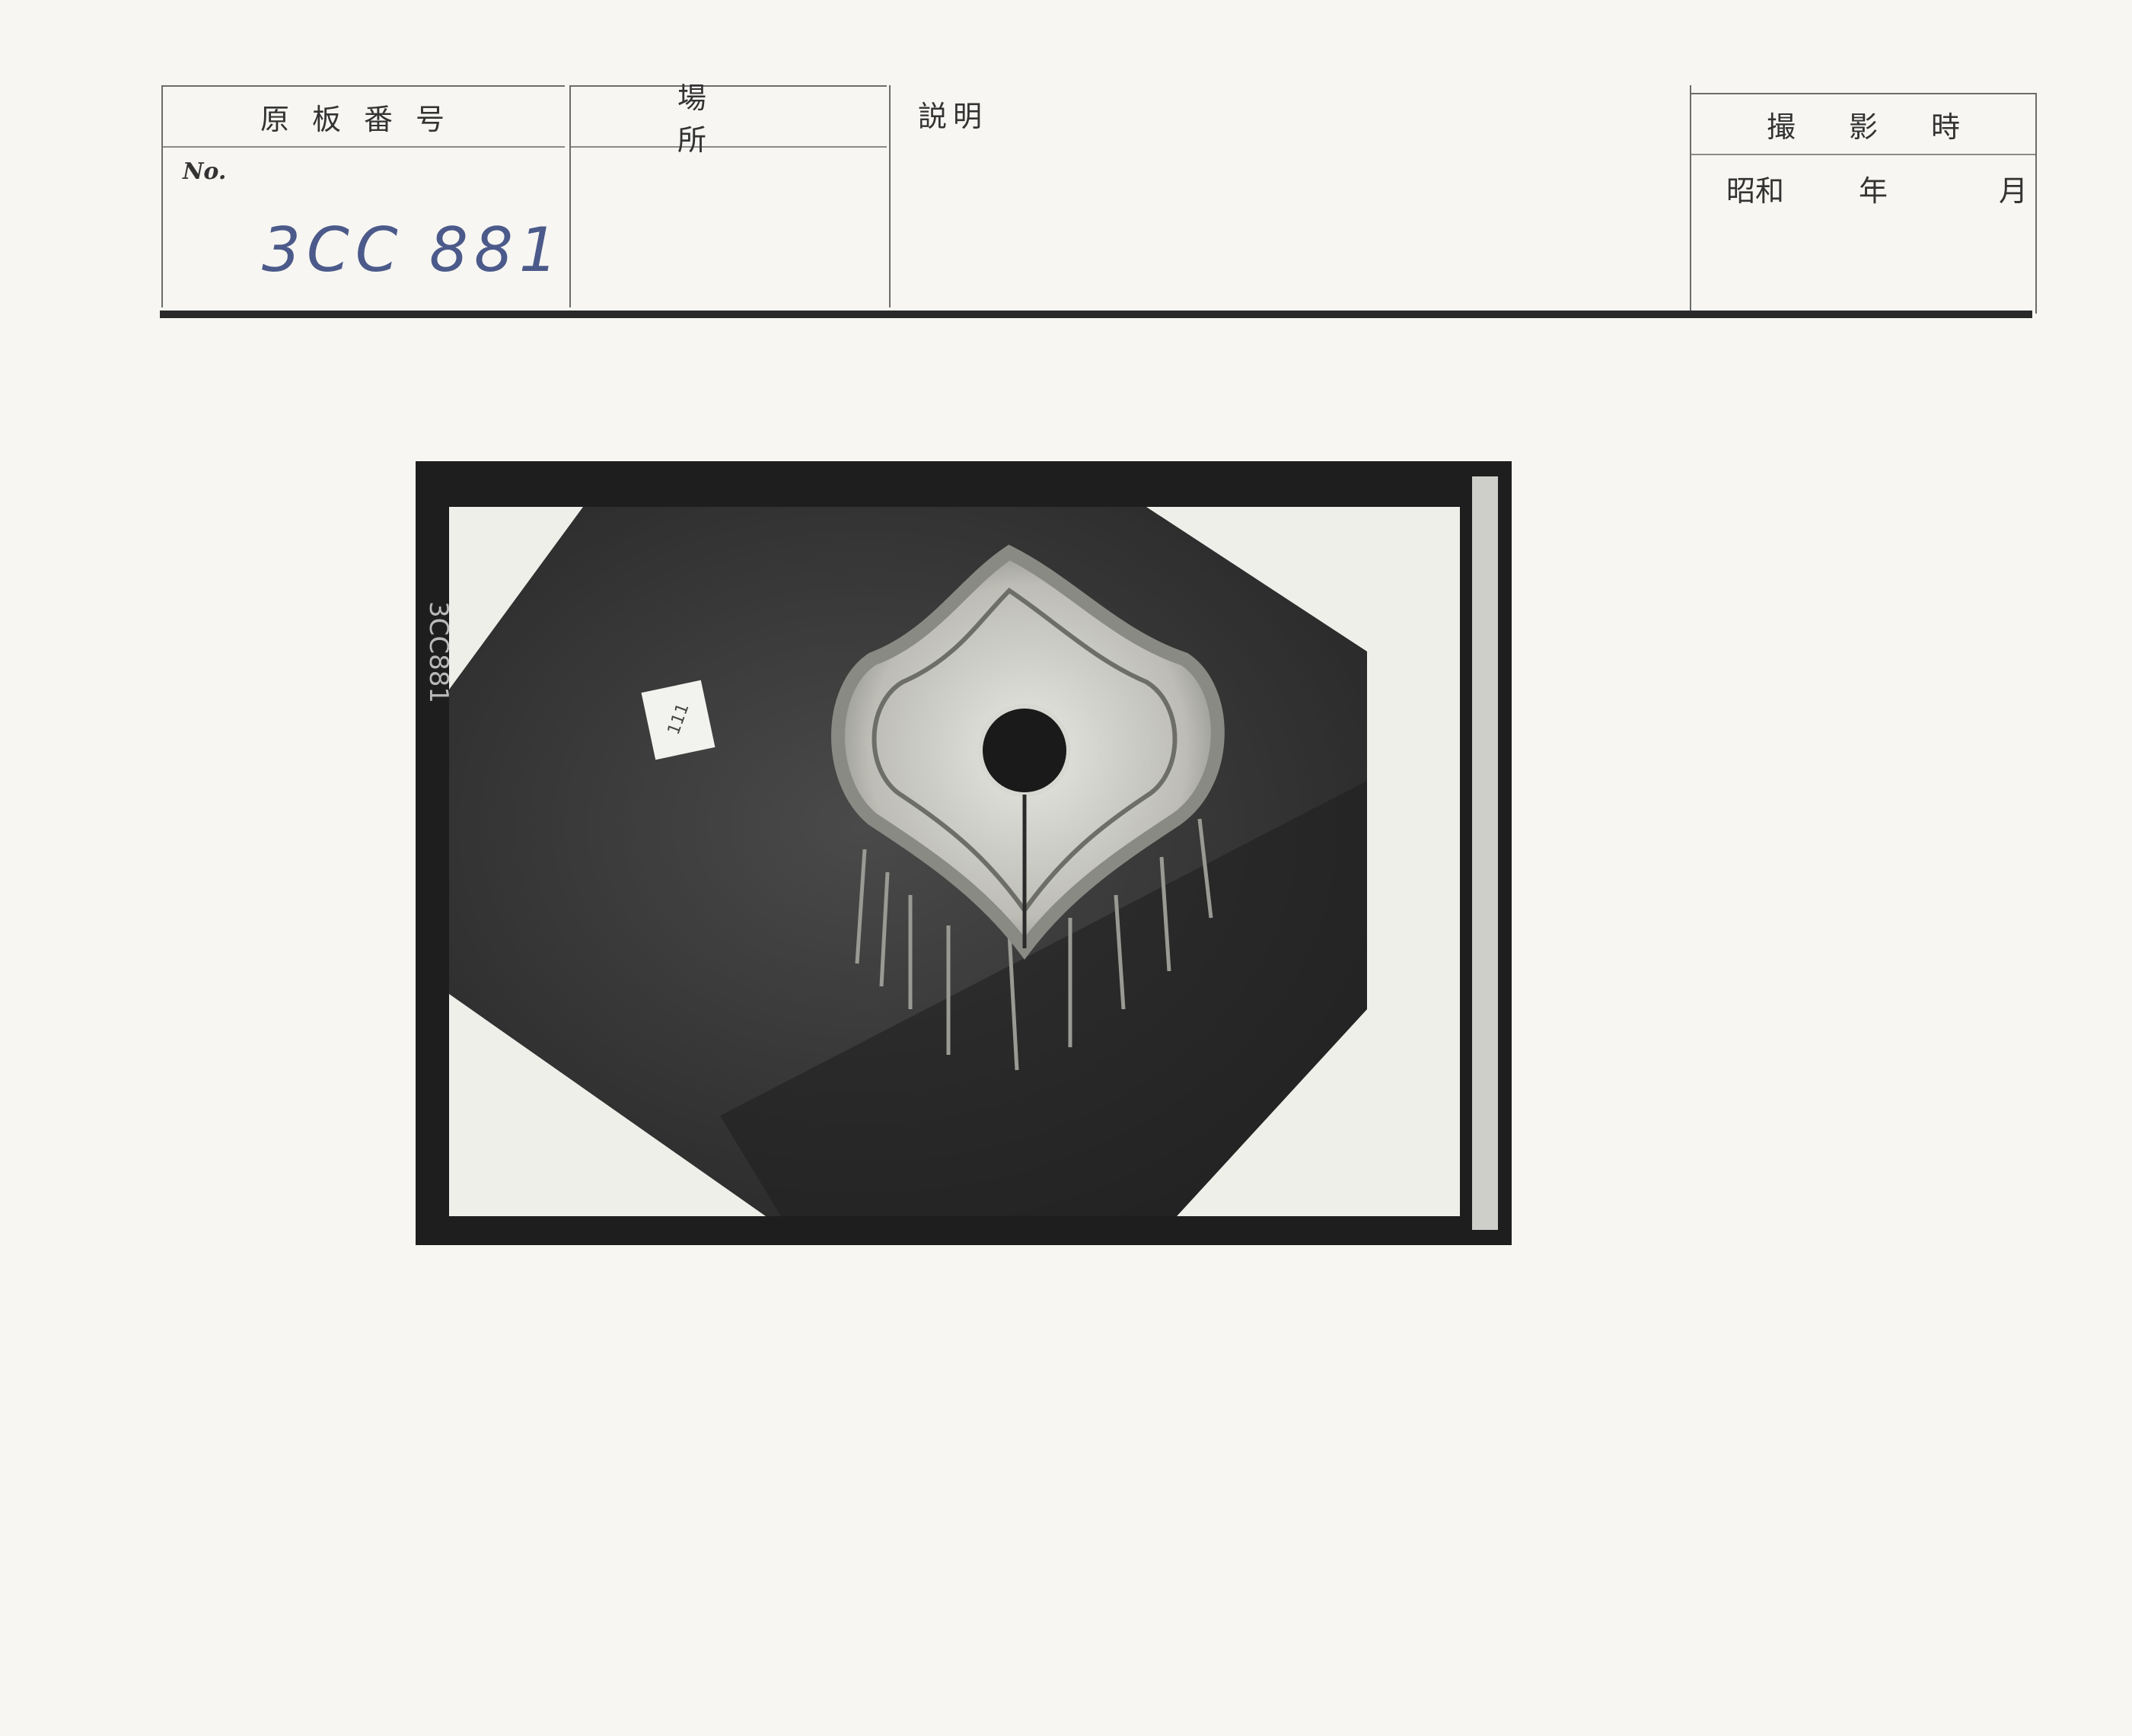 Image resolution: width=2132 pixels, height=1736 pixels. I want to click on film-edge, so click(1485, 853).